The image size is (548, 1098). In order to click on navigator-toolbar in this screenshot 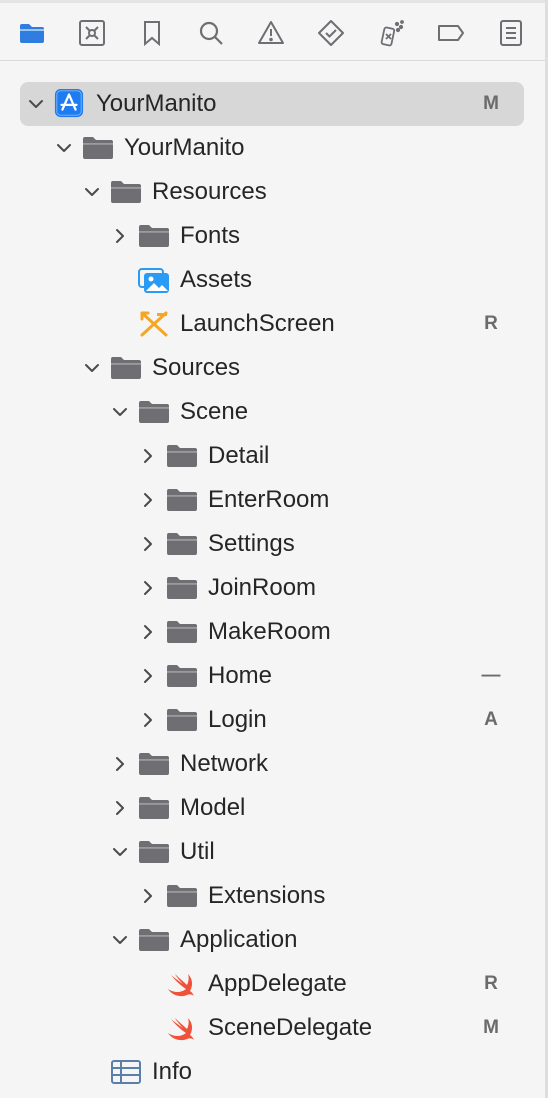, I will do `click(272, 30)`.